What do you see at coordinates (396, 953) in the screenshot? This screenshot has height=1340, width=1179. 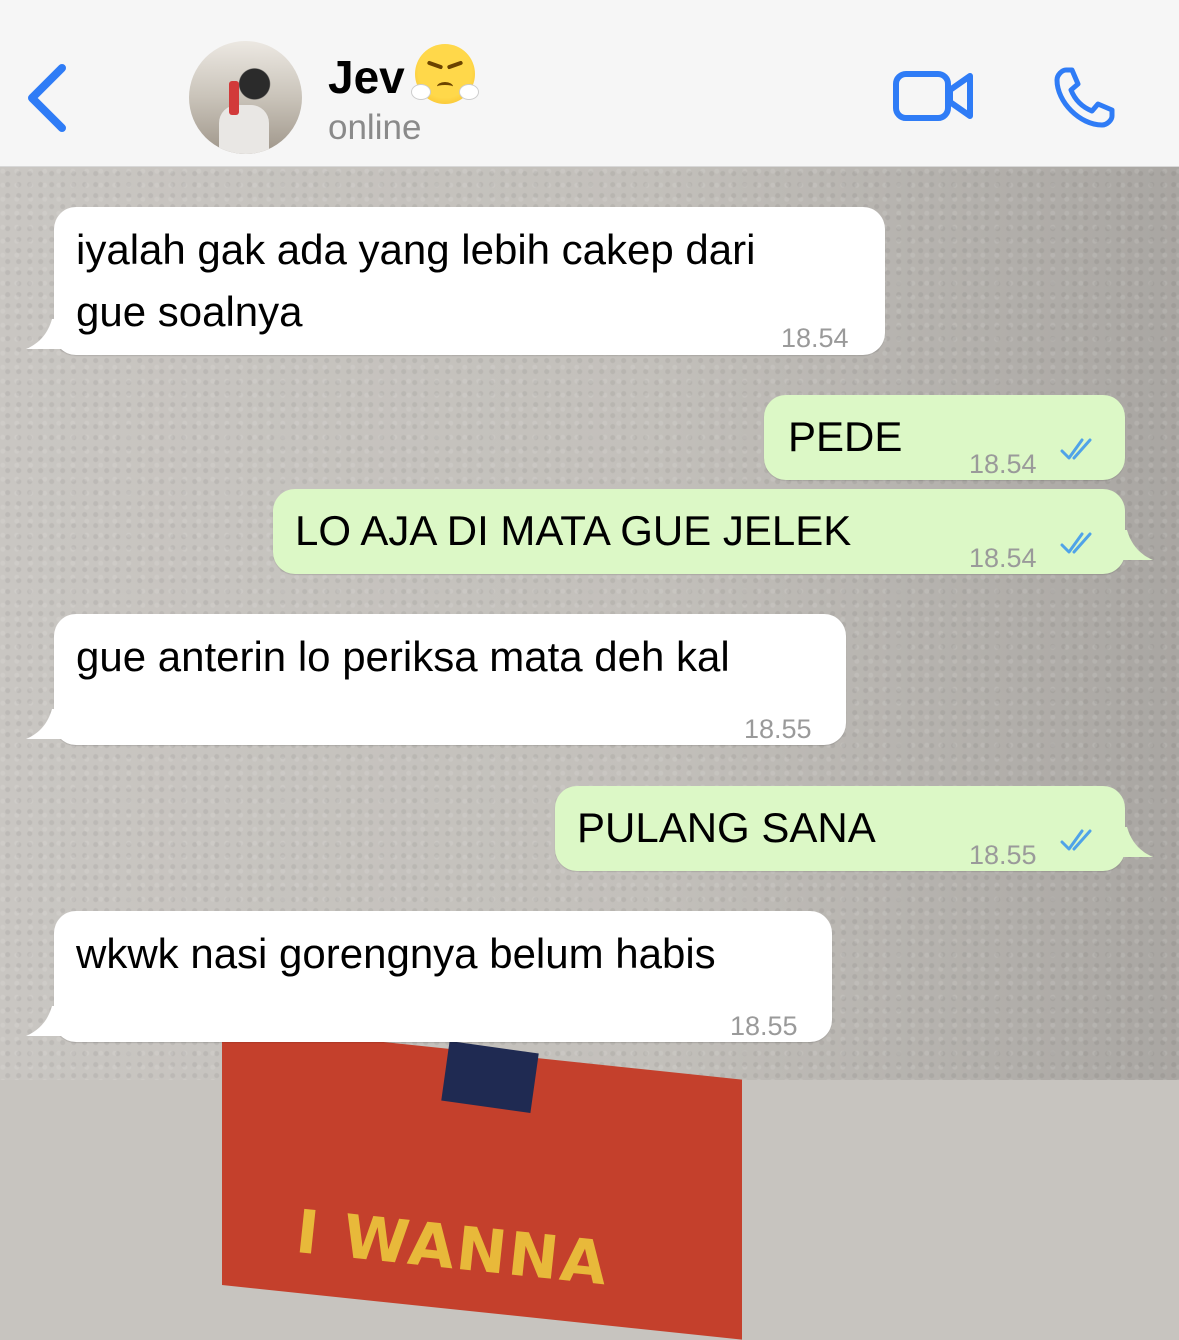 I see `message-text: wkwk nasi gorengnya belum habis` at bounding box center [396, 953].